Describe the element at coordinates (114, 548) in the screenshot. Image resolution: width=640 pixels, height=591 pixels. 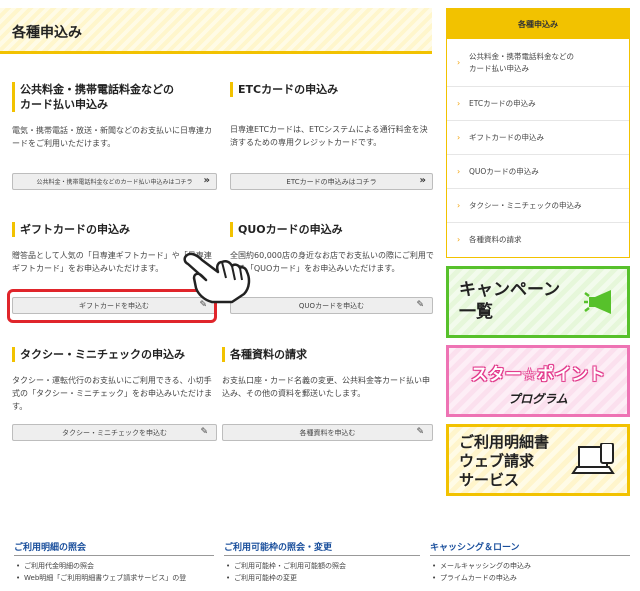
I see `footer-title: ご利用明細の照会` at that location.